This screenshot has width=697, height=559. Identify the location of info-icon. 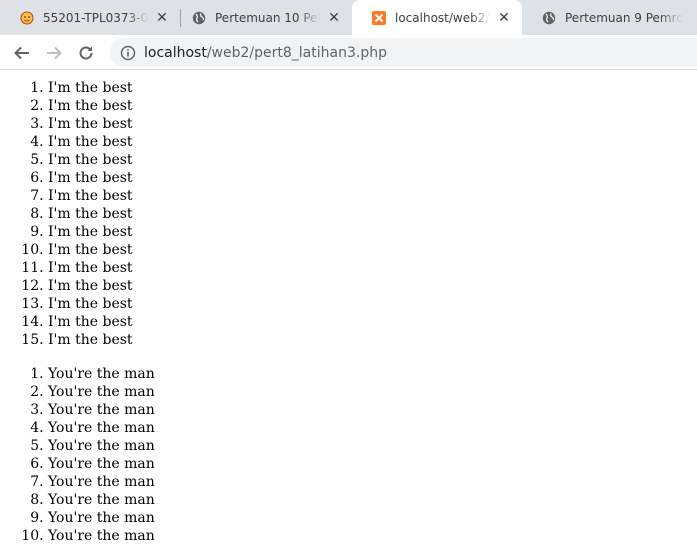
(128, 53).